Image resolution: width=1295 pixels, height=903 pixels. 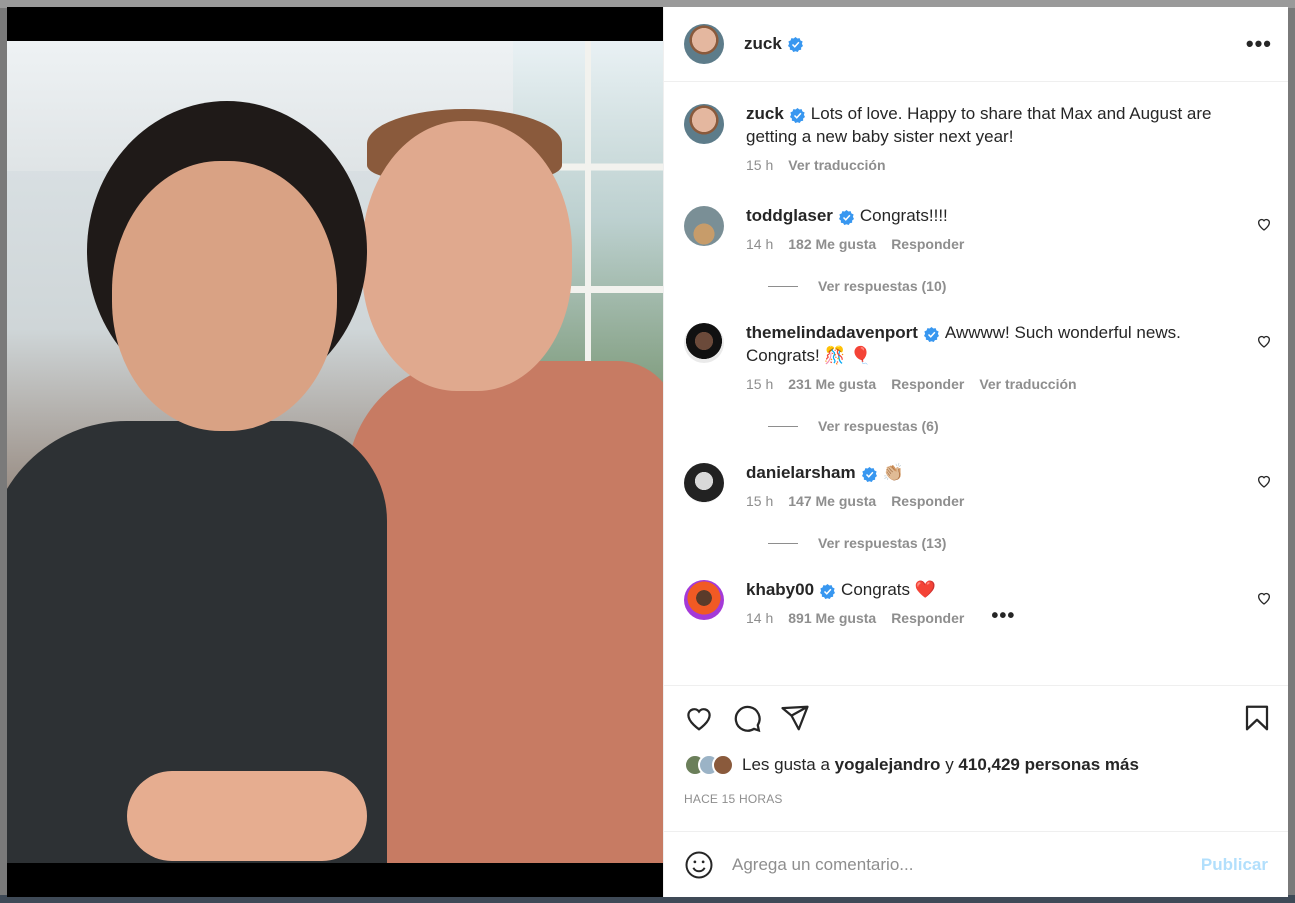 What do you see at coordinates (994, 501) in the screenshot?
I see `comment-meta: 15 h 147 Me gusta Responder` at bounding box center [994, 501].